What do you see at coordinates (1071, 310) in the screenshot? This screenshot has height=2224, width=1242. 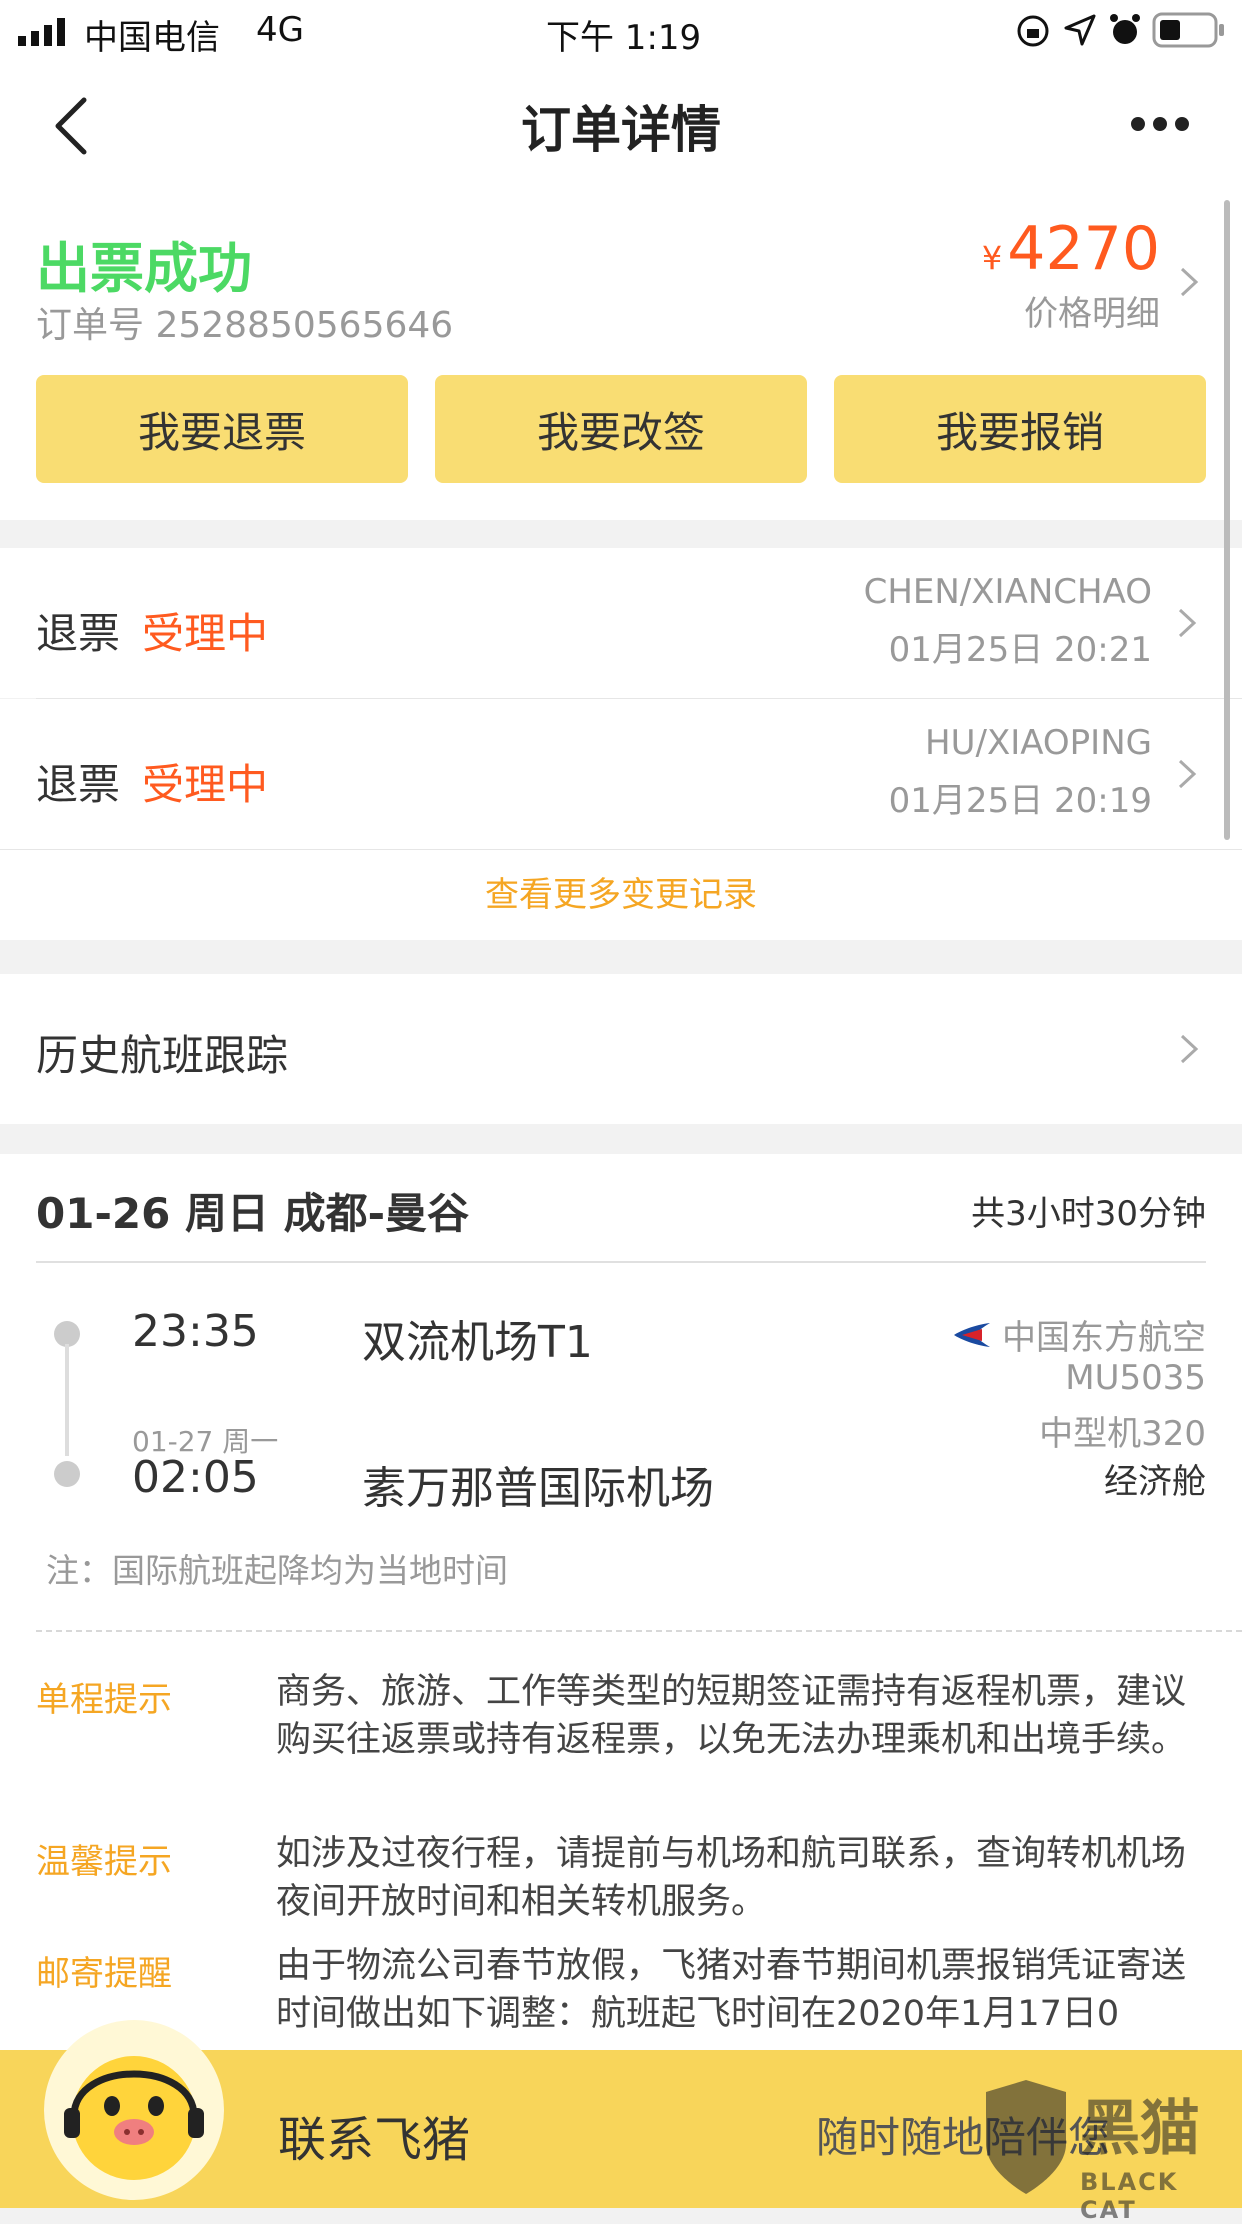 I see `price-detail-link: 价格明细` at bounding box center [1071, 310].